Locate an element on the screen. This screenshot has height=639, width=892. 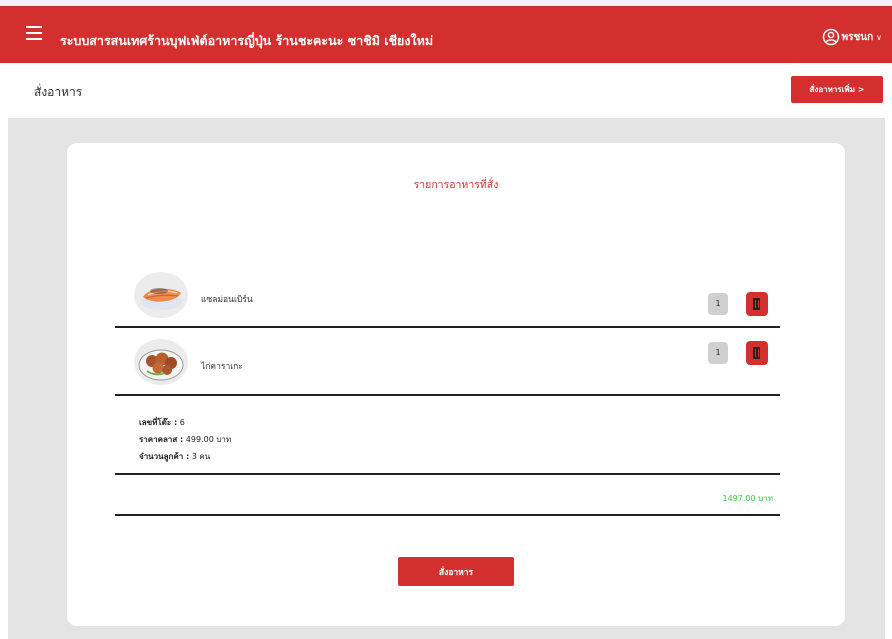
total-price: 1497.00 บาท is located at coordinates (747, 498).